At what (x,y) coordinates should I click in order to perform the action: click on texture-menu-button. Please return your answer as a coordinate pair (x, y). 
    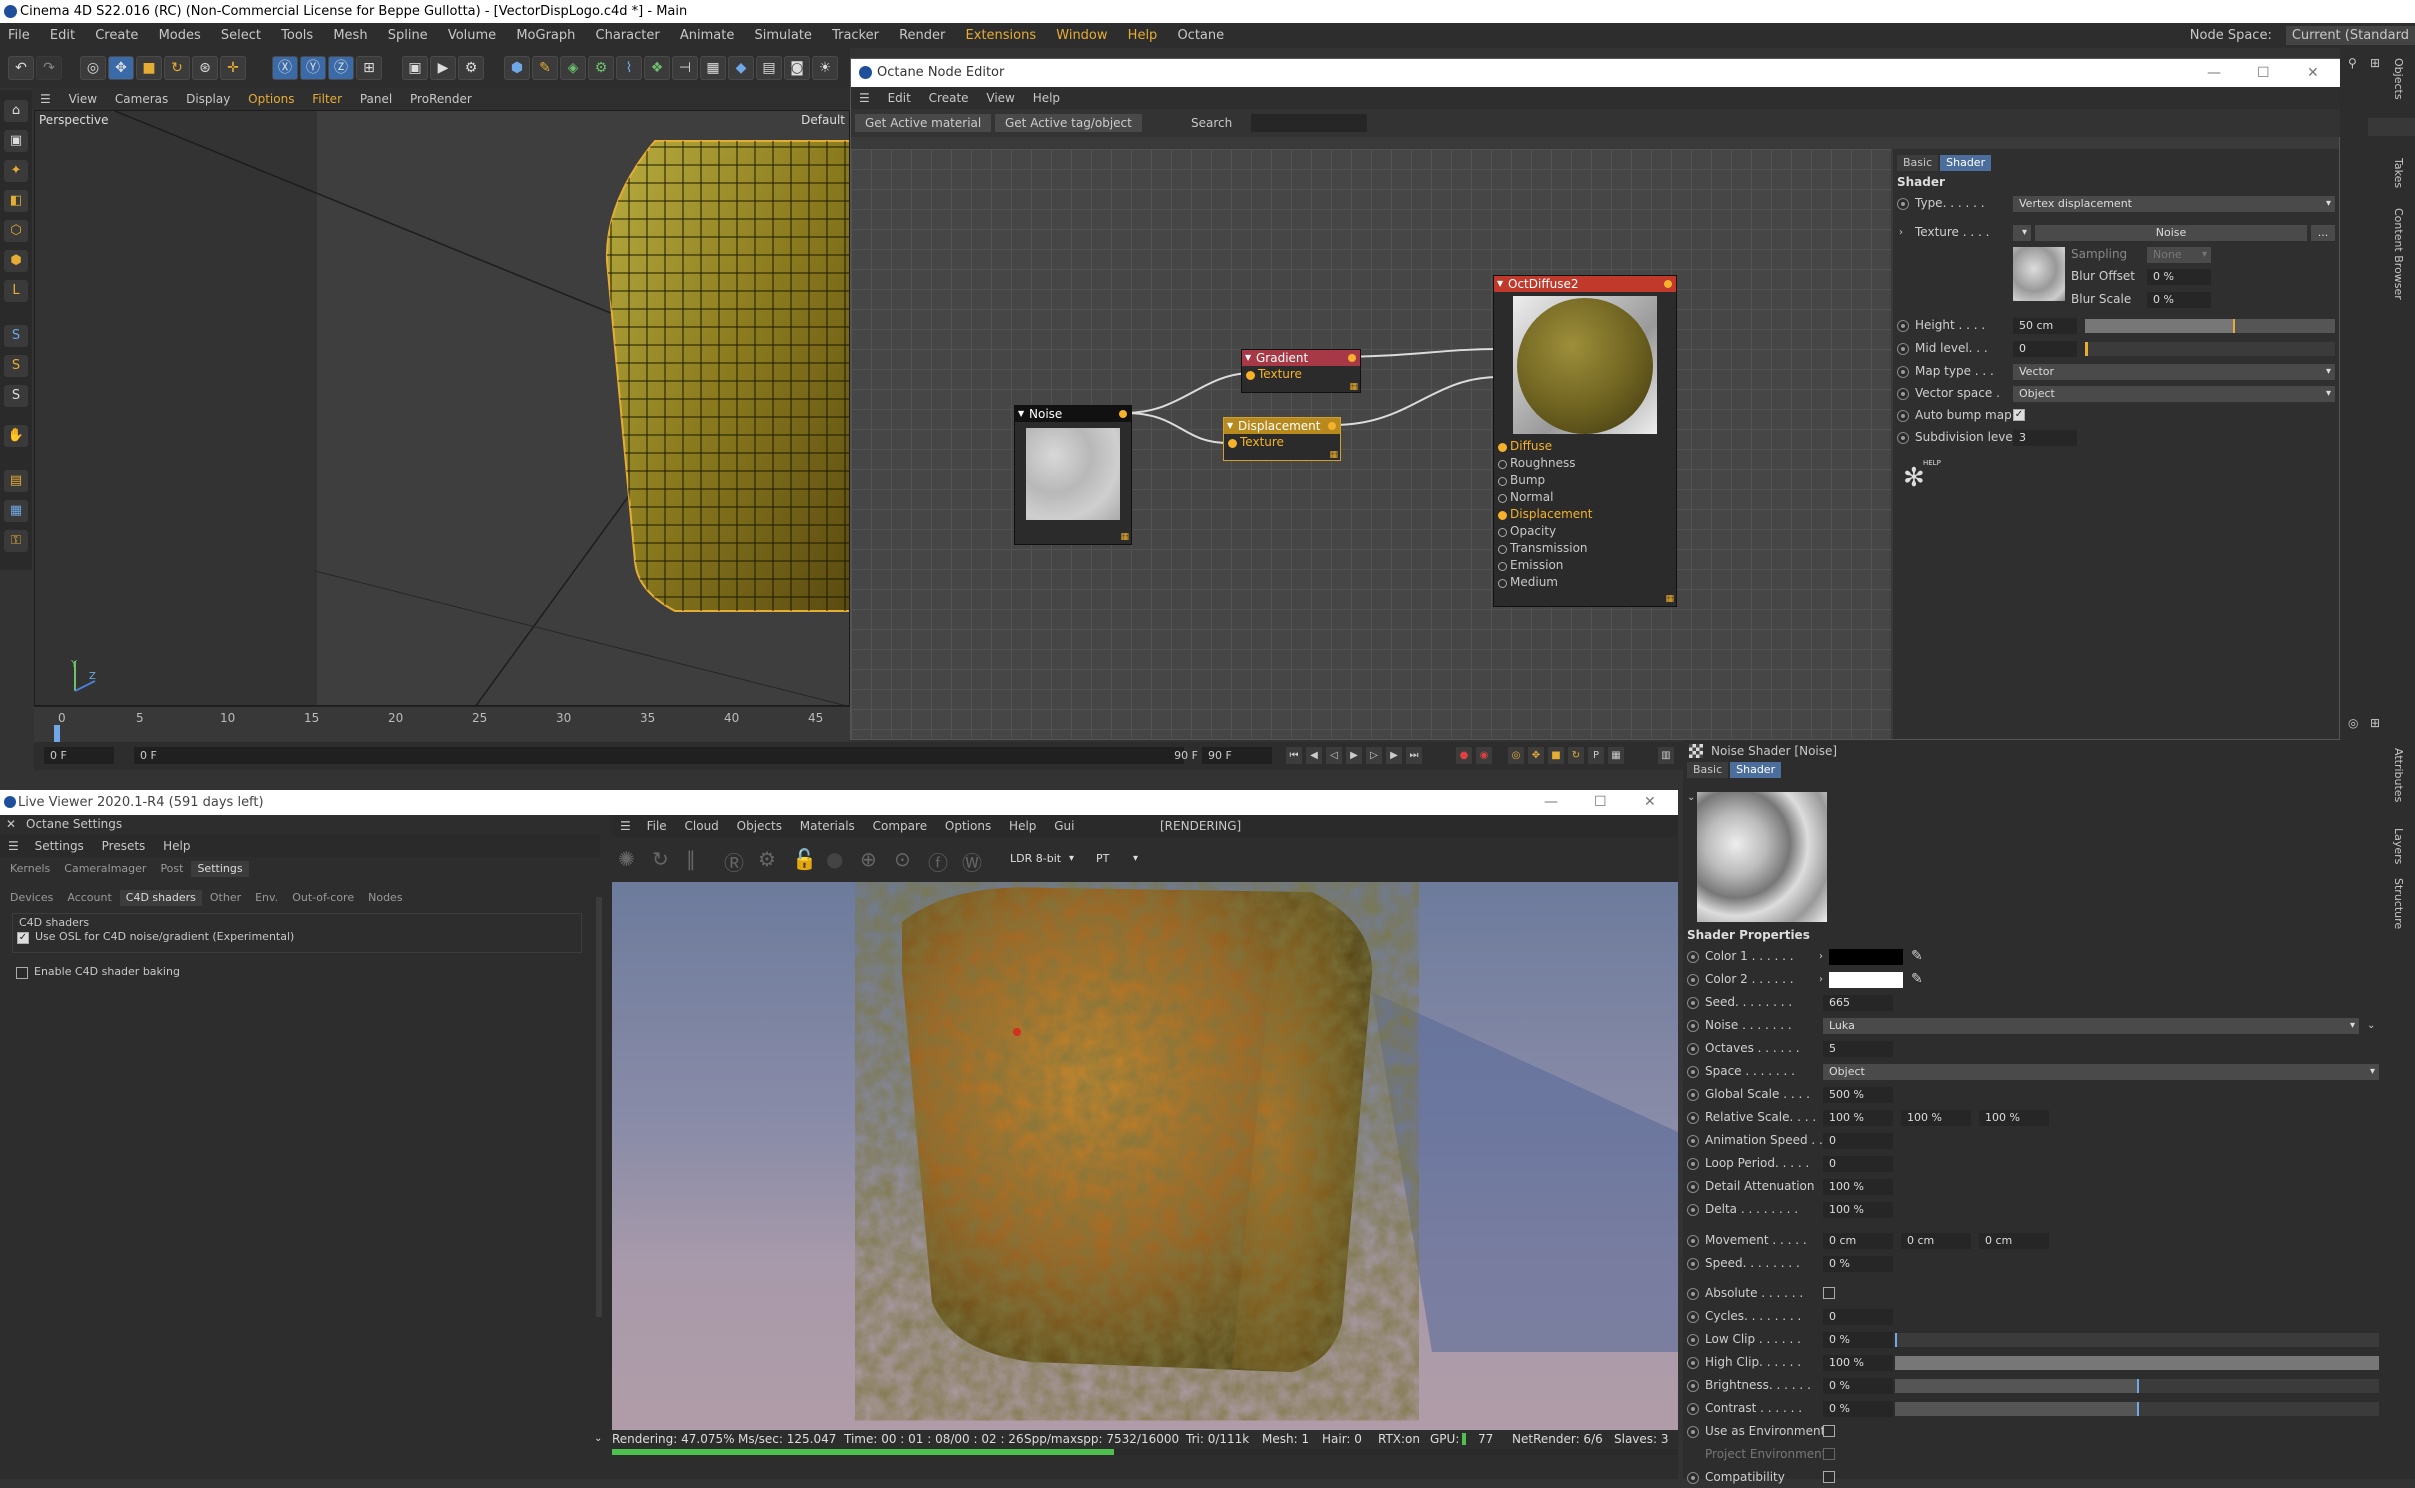
    Looking at the image, I should click on (2022, 233).